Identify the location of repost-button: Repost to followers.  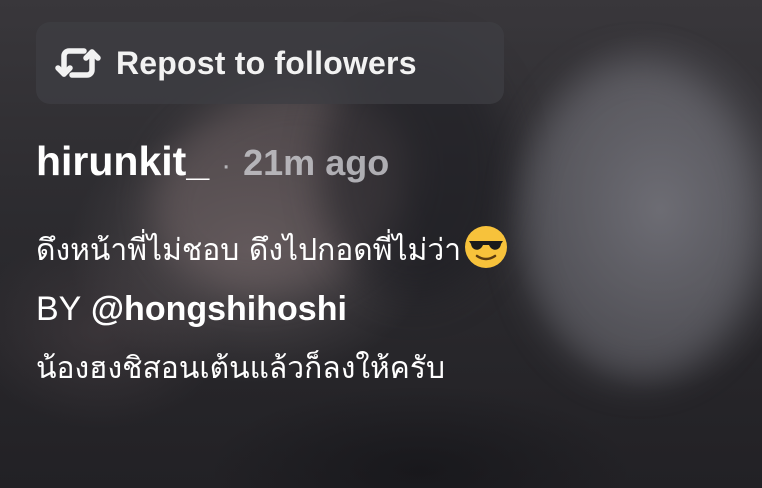
(270, 63).